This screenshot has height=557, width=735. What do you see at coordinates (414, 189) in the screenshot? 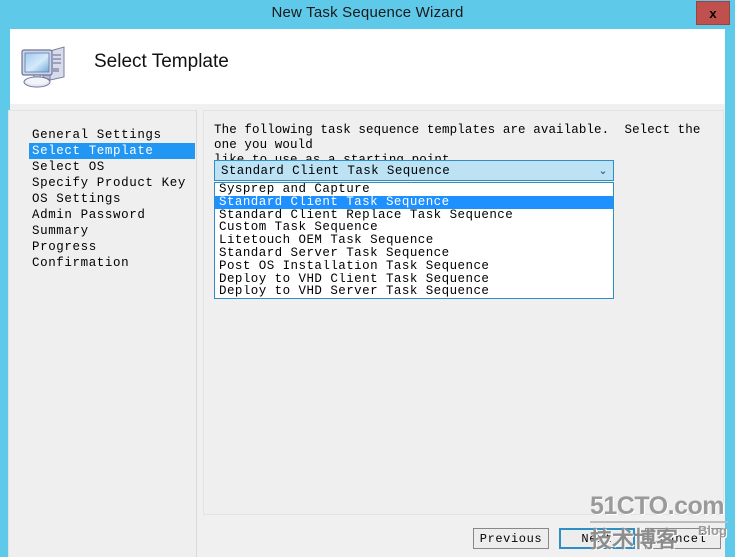
I see `dropdown-option: Sysprep and Capture` at bounding box center [414, 189].